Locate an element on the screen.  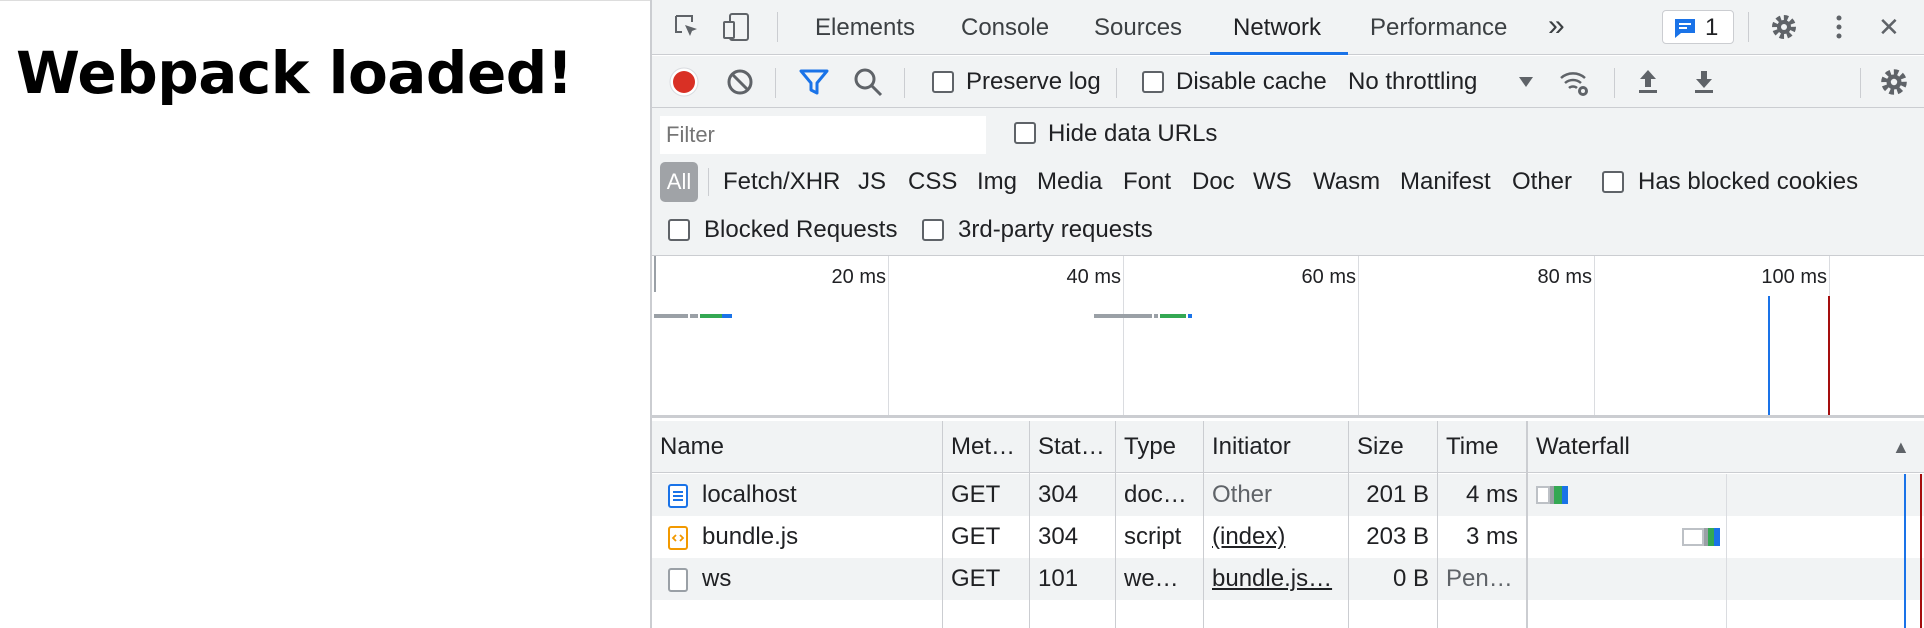
third-party-requests-checkbox is located at coordinates (933, 230).